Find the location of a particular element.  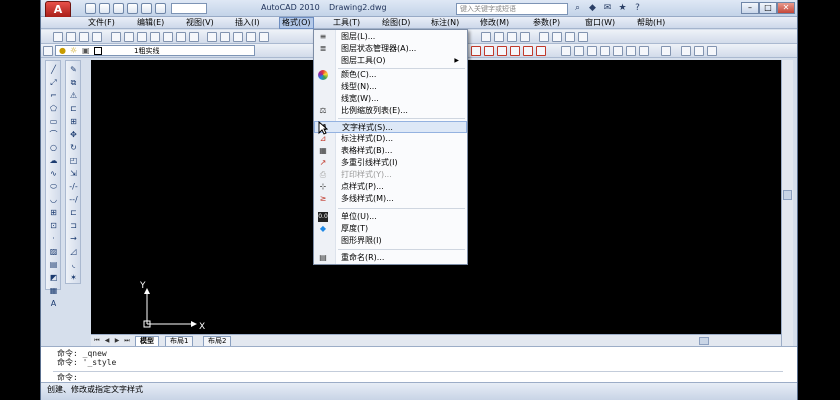

stretch-icon: ⇲ is located at coordinates (73, 174).